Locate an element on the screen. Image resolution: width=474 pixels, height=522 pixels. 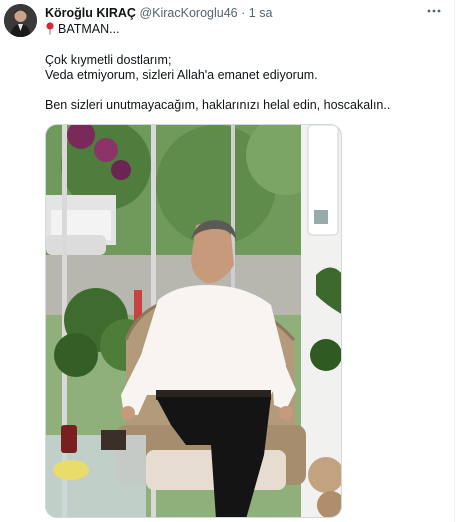
round-pushpin-icon is located at coordinates (50, 28).